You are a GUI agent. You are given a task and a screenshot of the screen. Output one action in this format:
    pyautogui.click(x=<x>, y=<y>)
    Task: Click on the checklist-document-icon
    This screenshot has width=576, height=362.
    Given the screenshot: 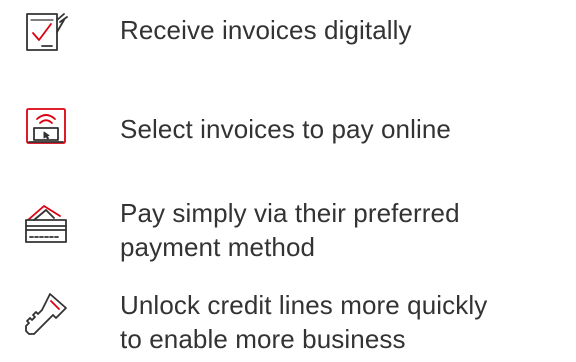 What is the action you would take?
    pyautogui.click(x=46, y=32)
    